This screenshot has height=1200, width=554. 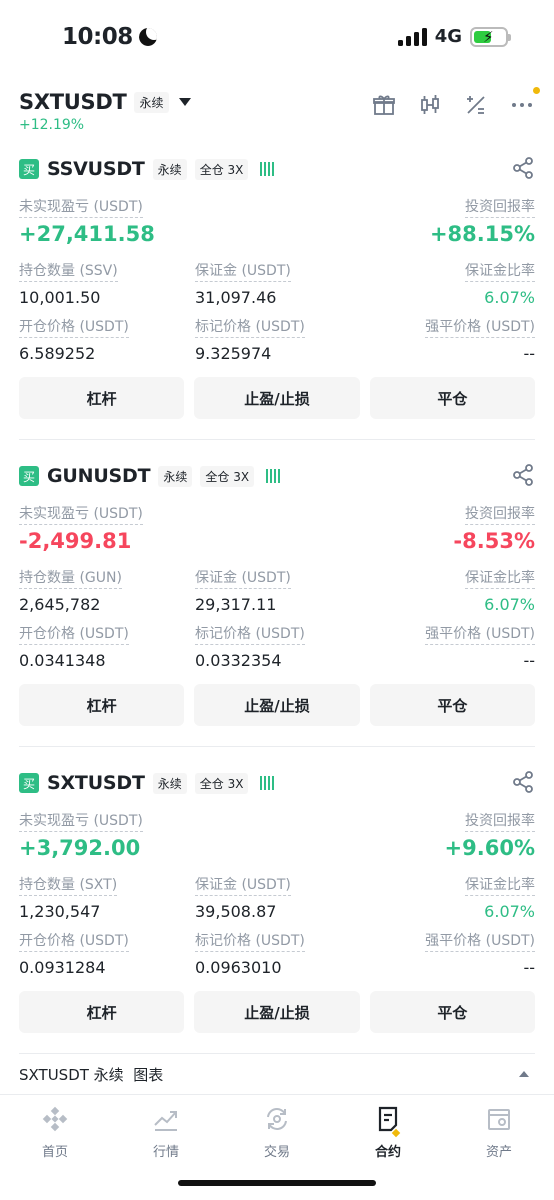 What do you see at coordinates (60, 911) in the screenshot?
I see `size-value: 1,230,547` at bounding box center [60, 911].